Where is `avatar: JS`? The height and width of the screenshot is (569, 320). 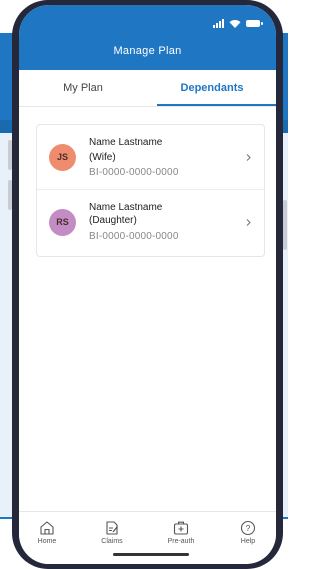
avatar: JS is located at coordinates (62, 157).